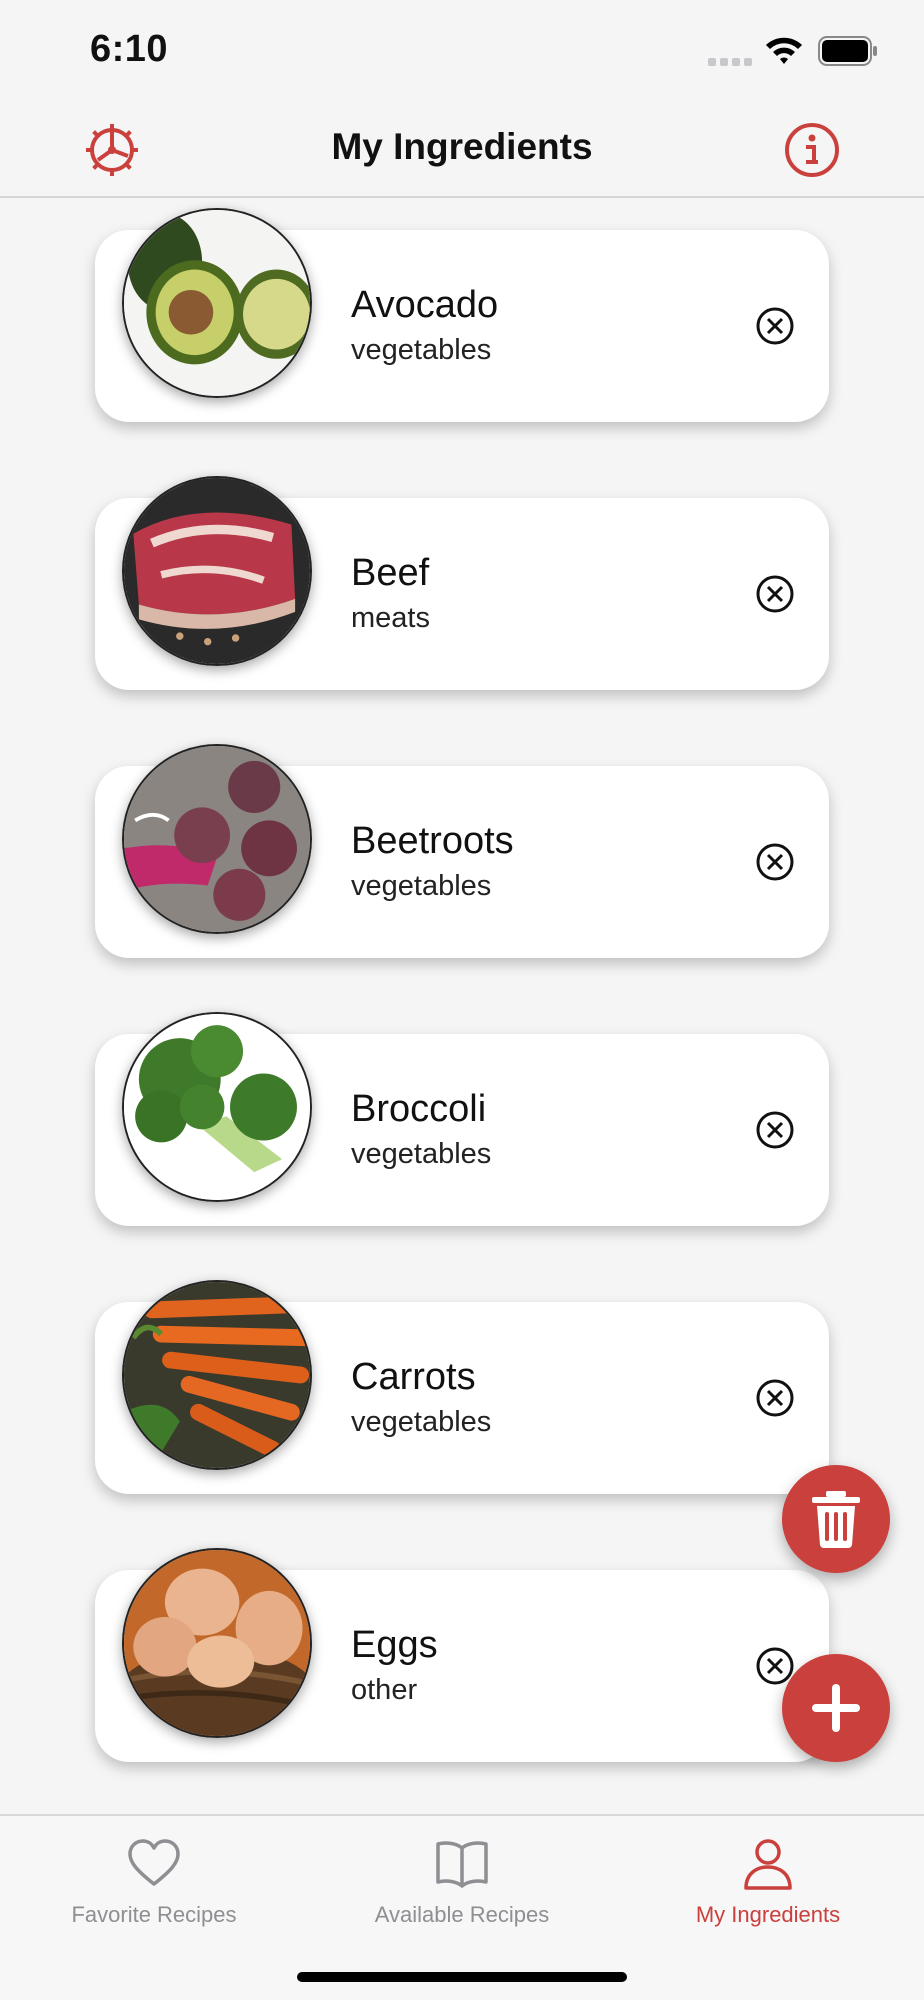 The image size is (924, 2000). Describe the element at coordinates (462, 1864) in the screenshot. I see `book-icon` at that location.